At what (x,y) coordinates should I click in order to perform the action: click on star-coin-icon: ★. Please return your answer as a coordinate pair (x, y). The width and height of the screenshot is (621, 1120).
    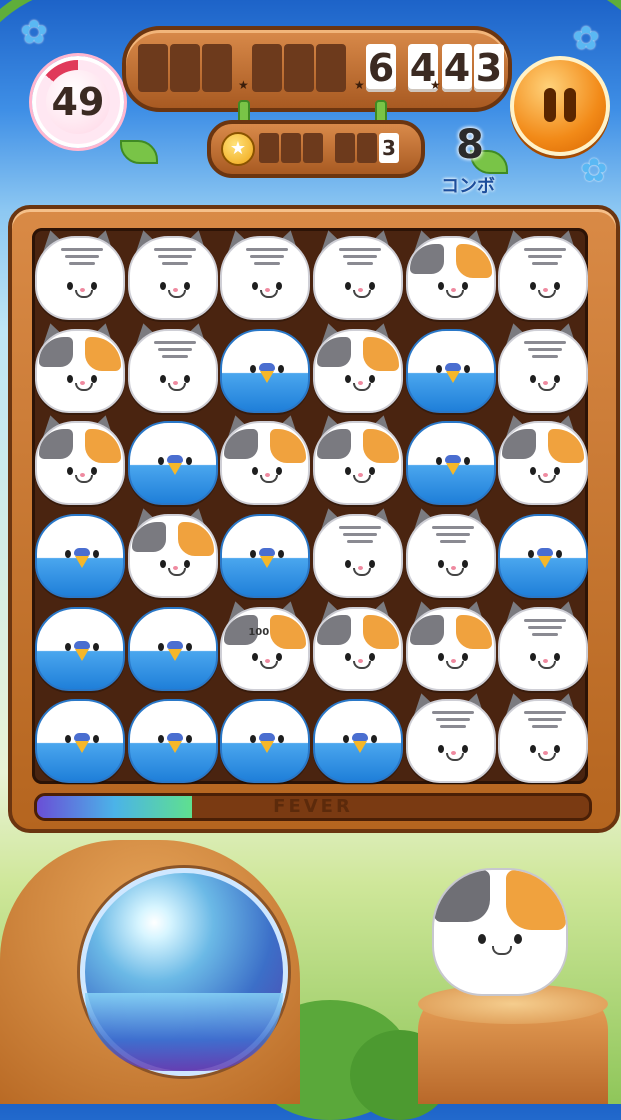
    Looking at the image, I should click on (238, 149).